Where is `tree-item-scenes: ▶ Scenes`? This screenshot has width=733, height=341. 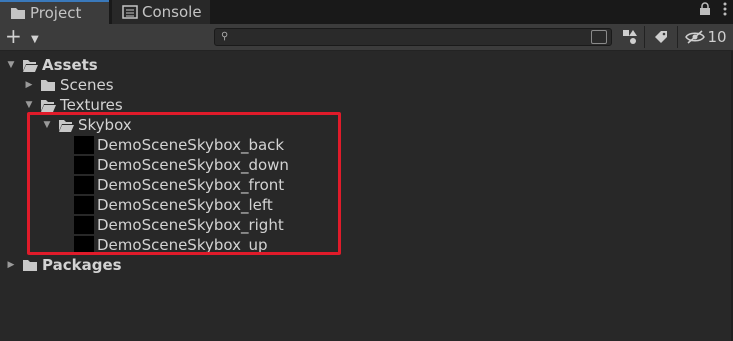
tree-item-scenes: ▶ Scenes is located at coordinates (69, 85).